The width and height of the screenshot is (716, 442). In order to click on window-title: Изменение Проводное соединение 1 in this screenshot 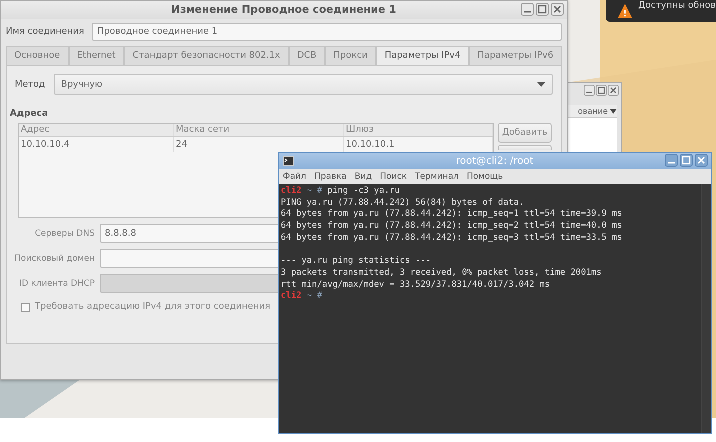, I will do `click(284, 10)`.